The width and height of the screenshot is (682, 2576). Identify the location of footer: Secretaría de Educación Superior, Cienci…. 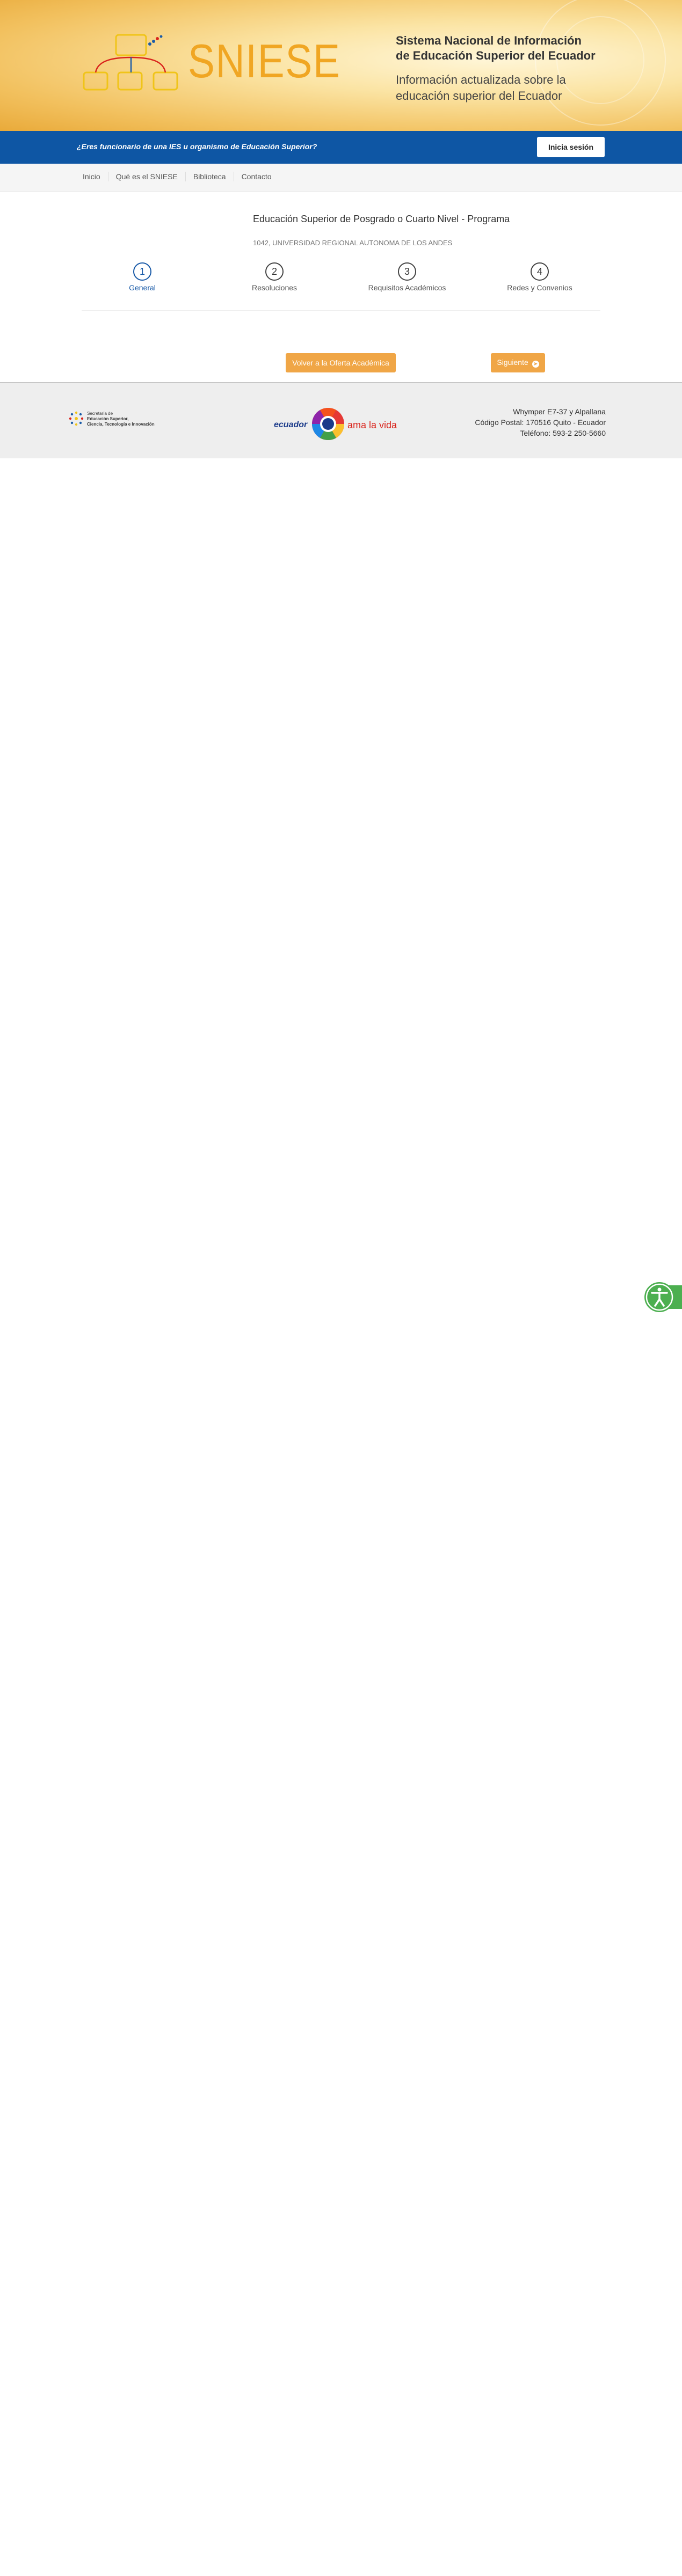
(341, 420).